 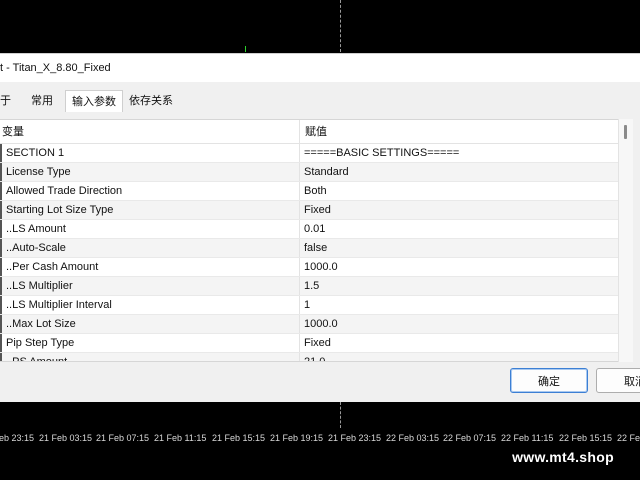 I want to click on table-row: License Type Standard, so click(x=316, y=172).